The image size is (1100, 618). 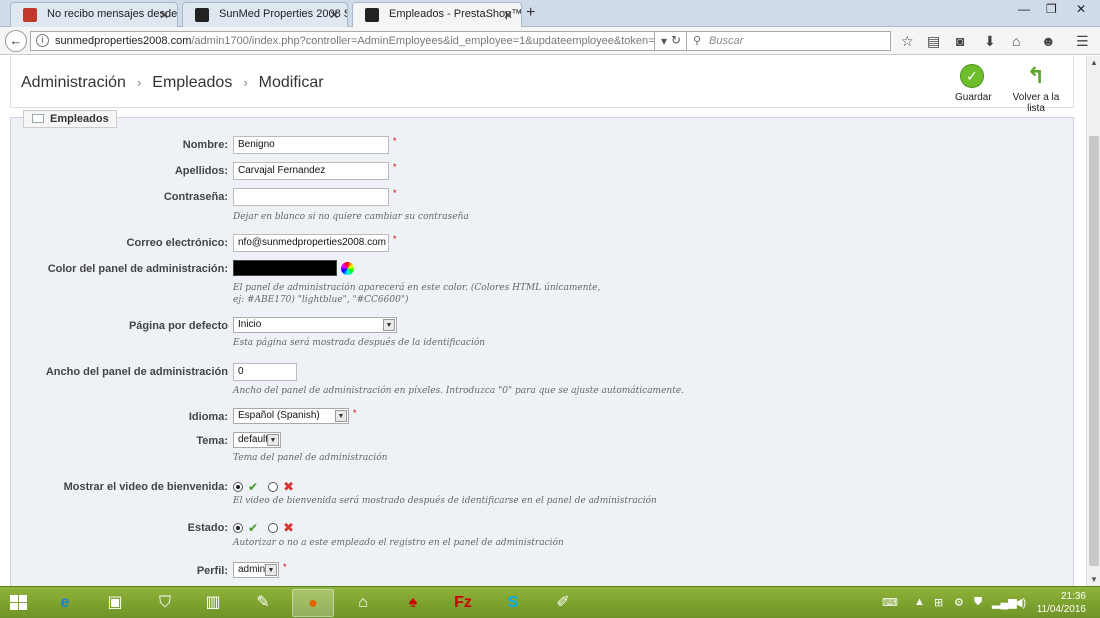 What do you see at coordinates (285, 268) in the screenshot?
I see `color-swatch-input` at bounding box center [285, 268].